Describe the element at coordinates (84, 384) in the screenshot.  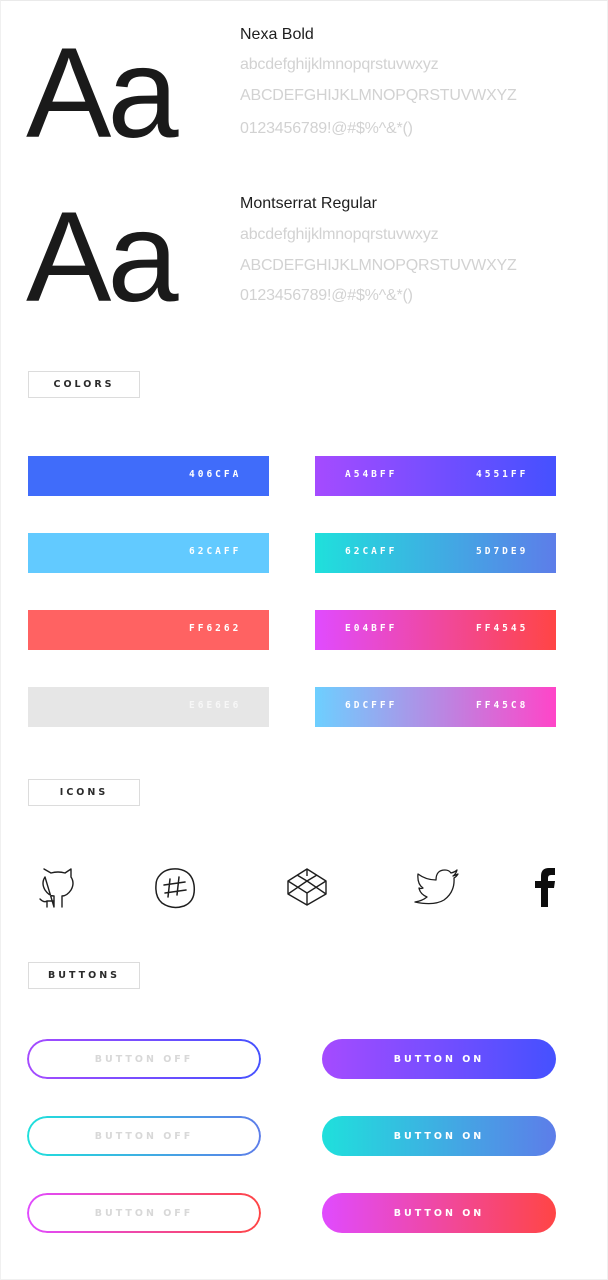
I see `section-label-colors: COLORS` at that location.